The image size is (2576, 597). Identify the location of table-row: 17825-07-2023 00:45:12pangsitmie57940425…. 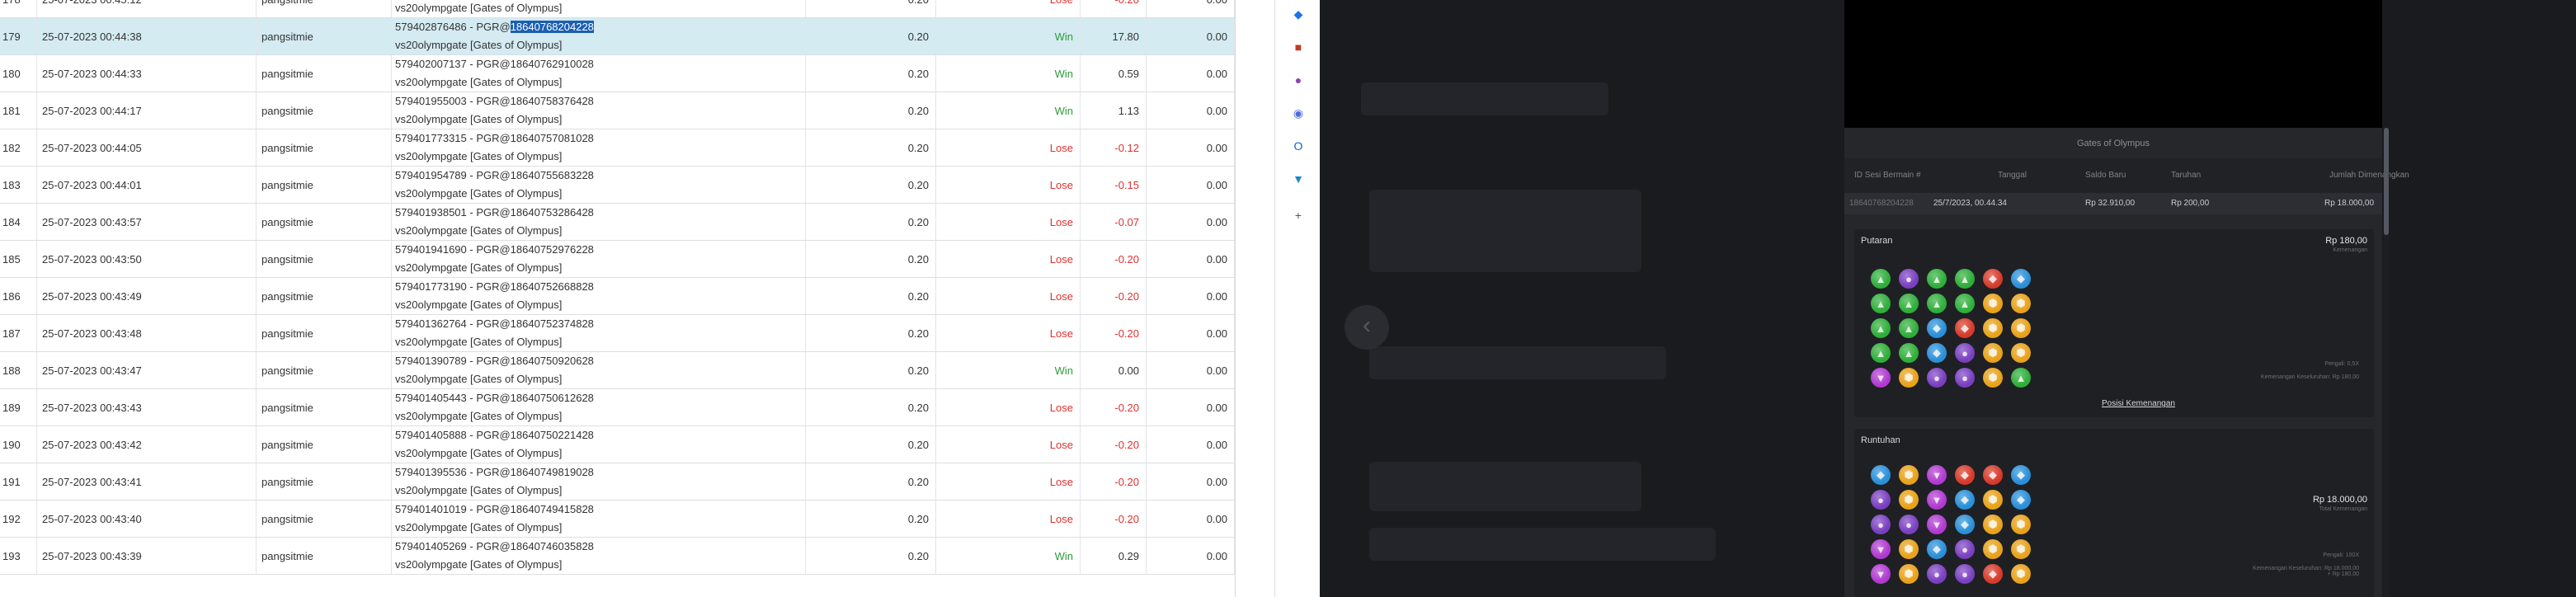
(617, 9).